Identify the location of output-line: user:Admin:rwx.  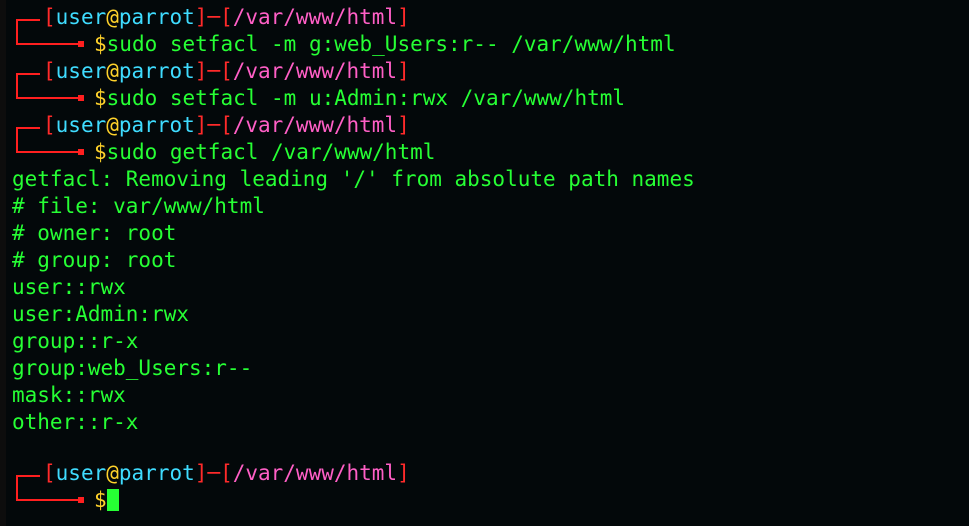
(101, 314).